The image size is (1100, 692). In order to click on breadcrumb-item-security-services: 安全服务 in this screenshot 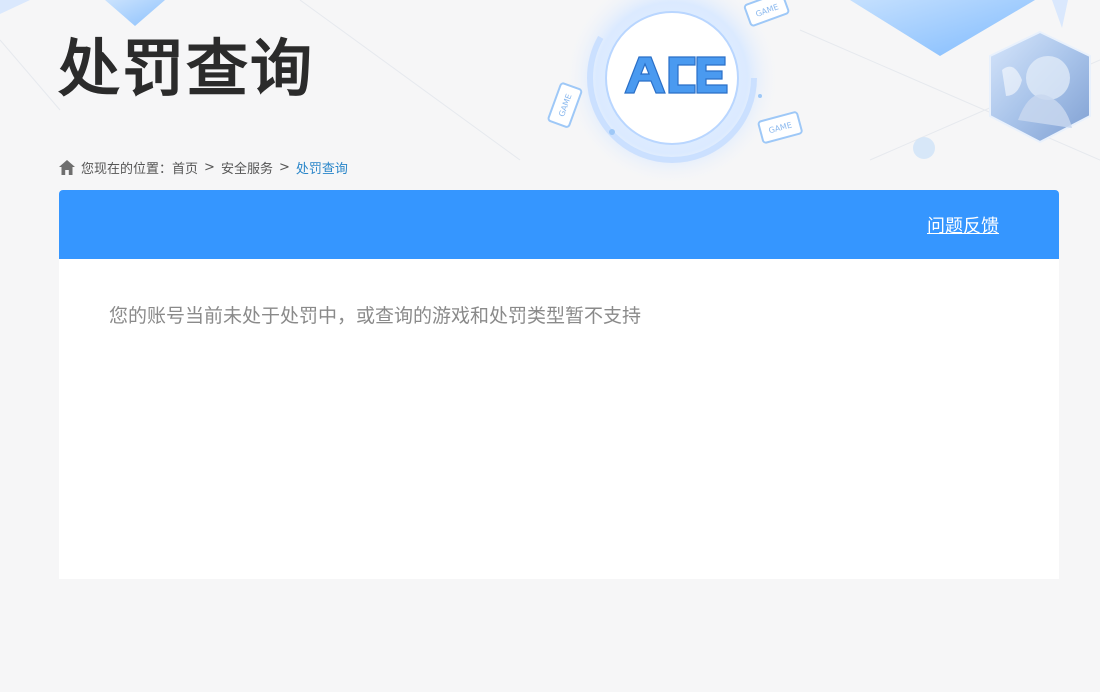, I will do `click(247, 167)`.